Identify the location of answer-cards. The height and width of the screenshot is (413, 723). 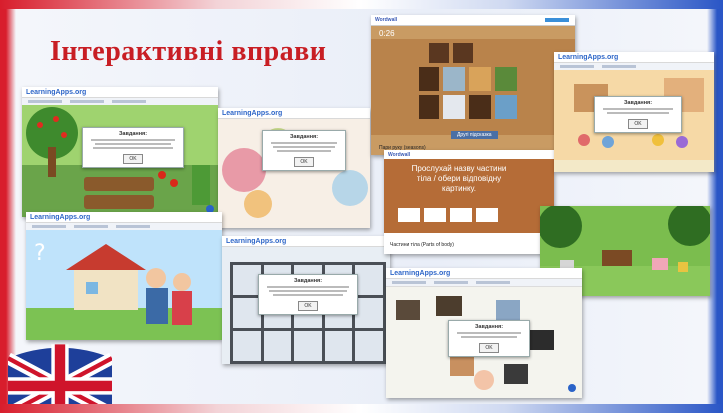
(448, 215).